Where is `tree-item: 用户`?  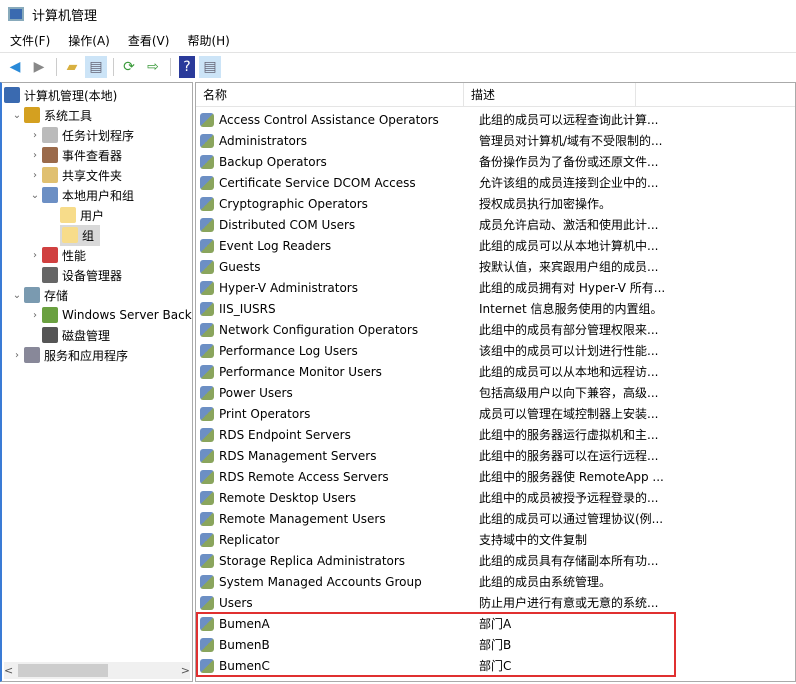 tree-item: 用户 is located at coordinates (75, 215).